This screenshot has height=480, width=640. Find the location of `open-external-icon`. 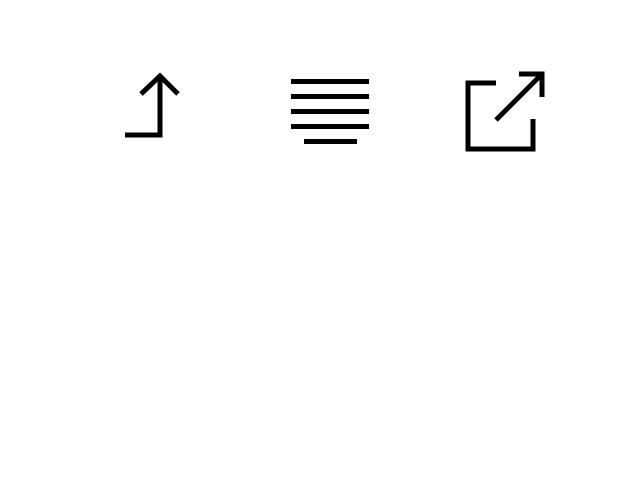

open-external-icon is located at coordinates (505, 111).